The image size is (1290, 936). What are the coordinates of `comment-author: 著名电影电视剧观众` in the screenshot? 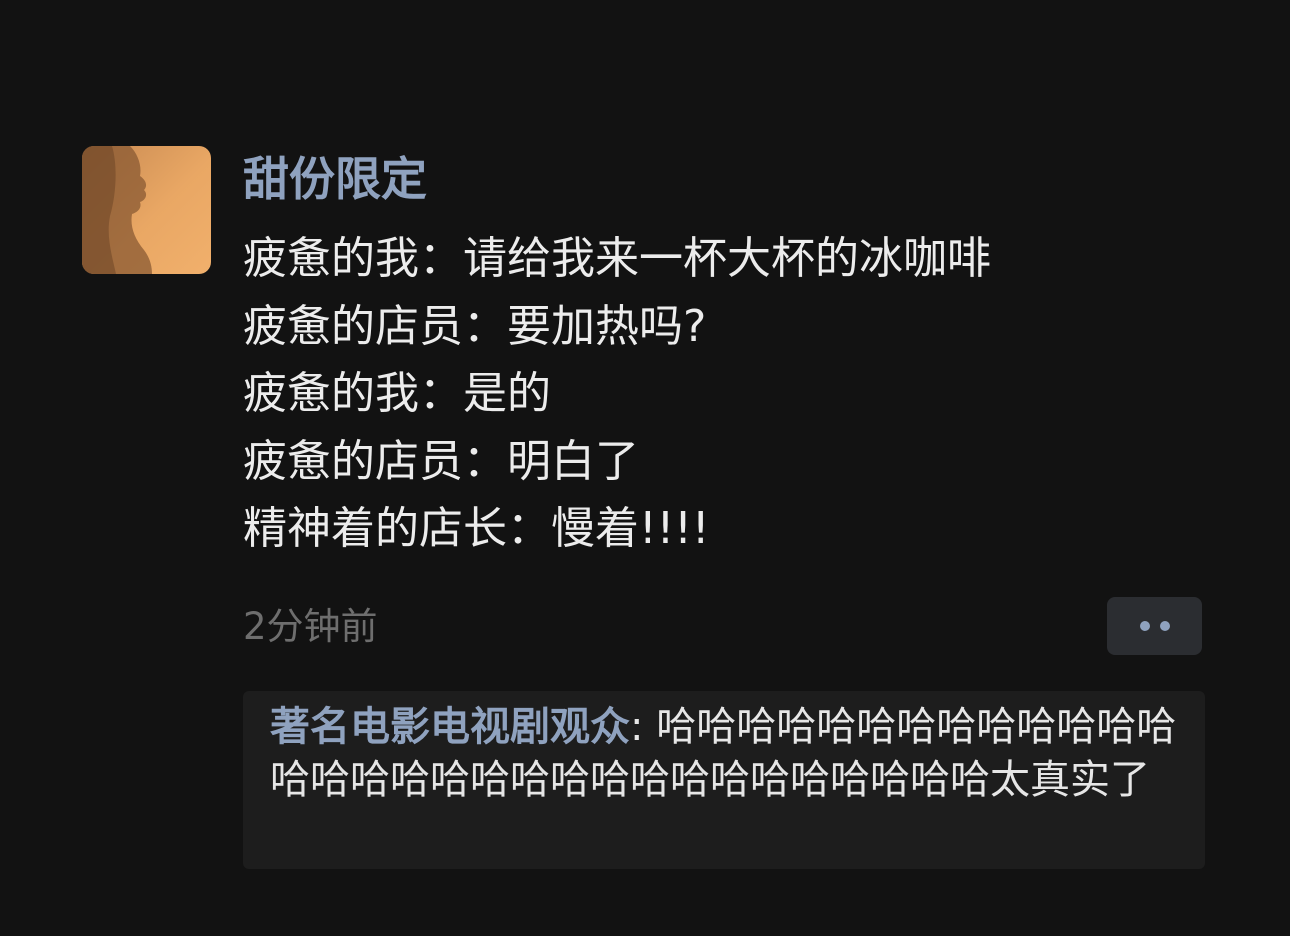 It's located at (450, 727).